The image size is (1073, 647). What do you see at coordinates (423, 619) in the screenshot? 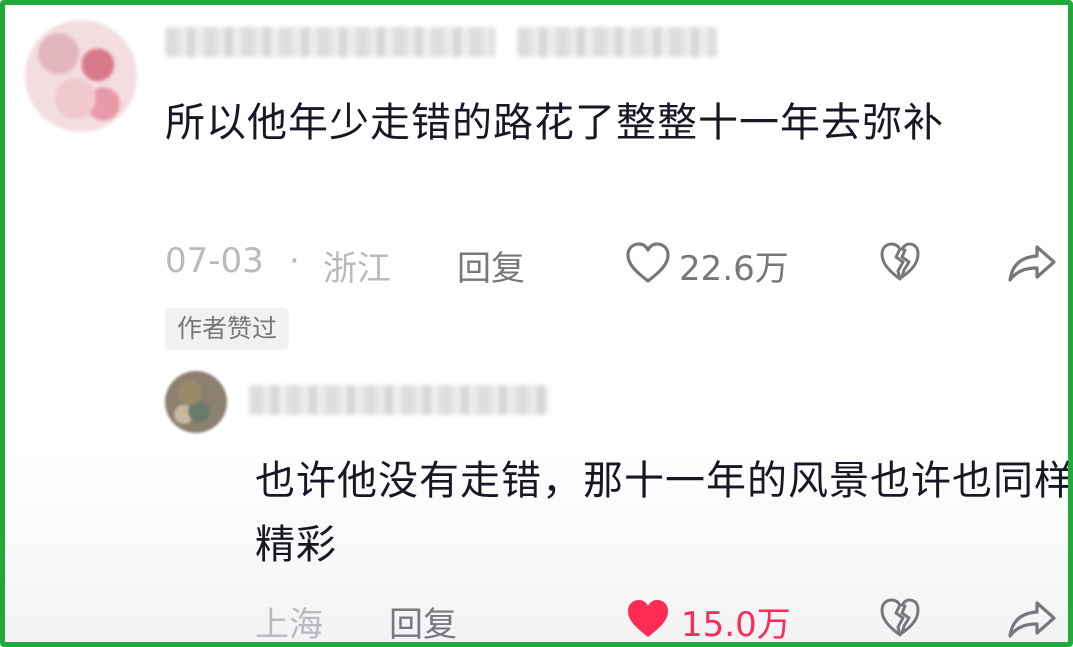
I see `reply-reply-button: 回复` at bounding box center [423, 619].